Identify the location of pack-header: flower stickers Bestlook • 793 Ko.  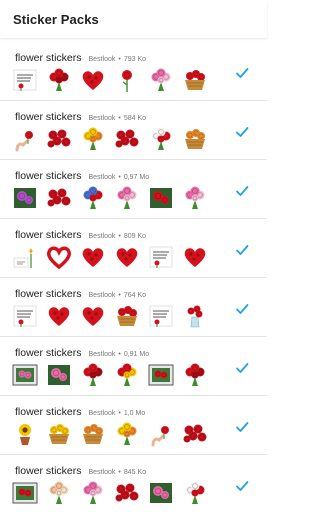
(80, 58).